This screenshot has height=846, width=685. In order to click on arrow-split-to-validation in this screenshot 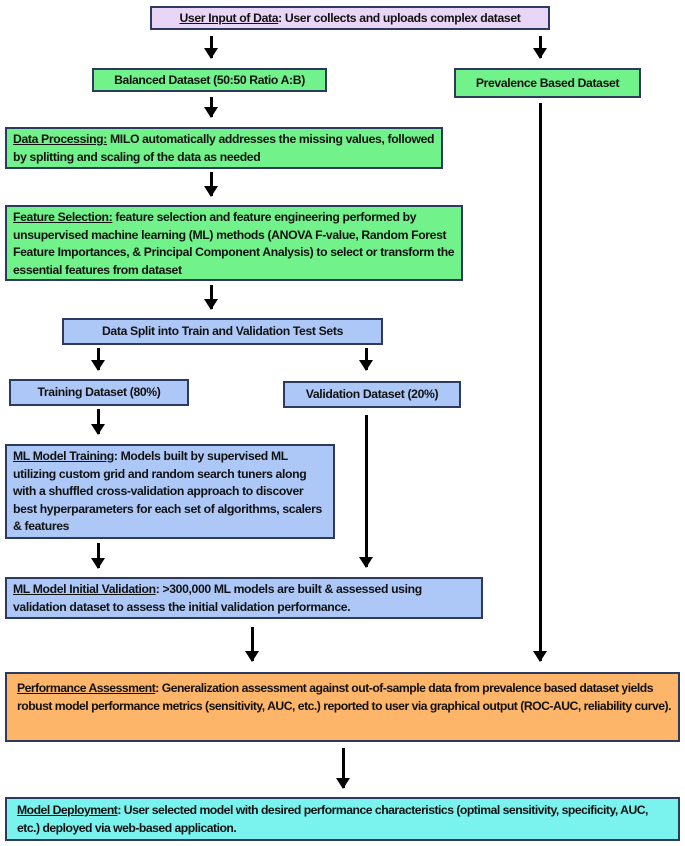, I will do `click(366, 359)`.